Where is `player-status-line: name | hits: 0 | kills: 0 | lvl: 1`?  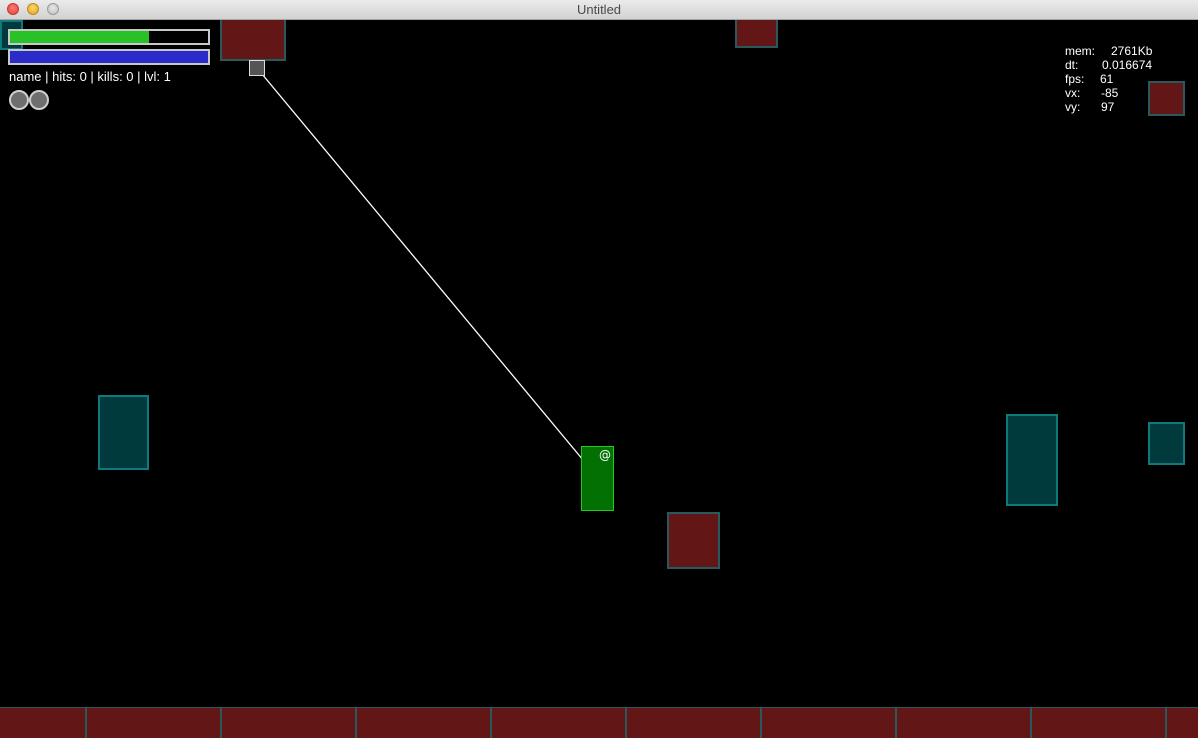 player-status-line: name | hits: 0 | kills: 0 | lvl: 1 is located at coordinates (90, 76).